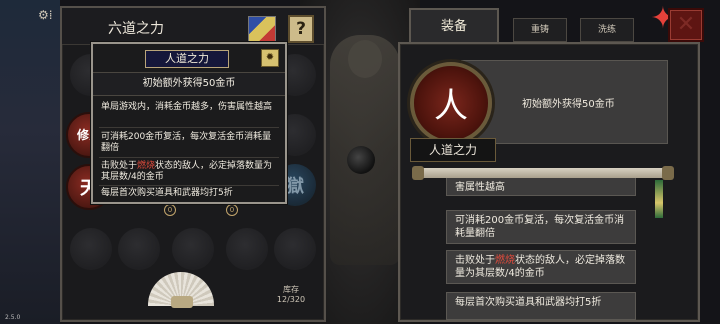 Image resolution: width=720 pixels, height=324 pixels. I want to click on tab-reforge: 重铸, so click(540, 30).